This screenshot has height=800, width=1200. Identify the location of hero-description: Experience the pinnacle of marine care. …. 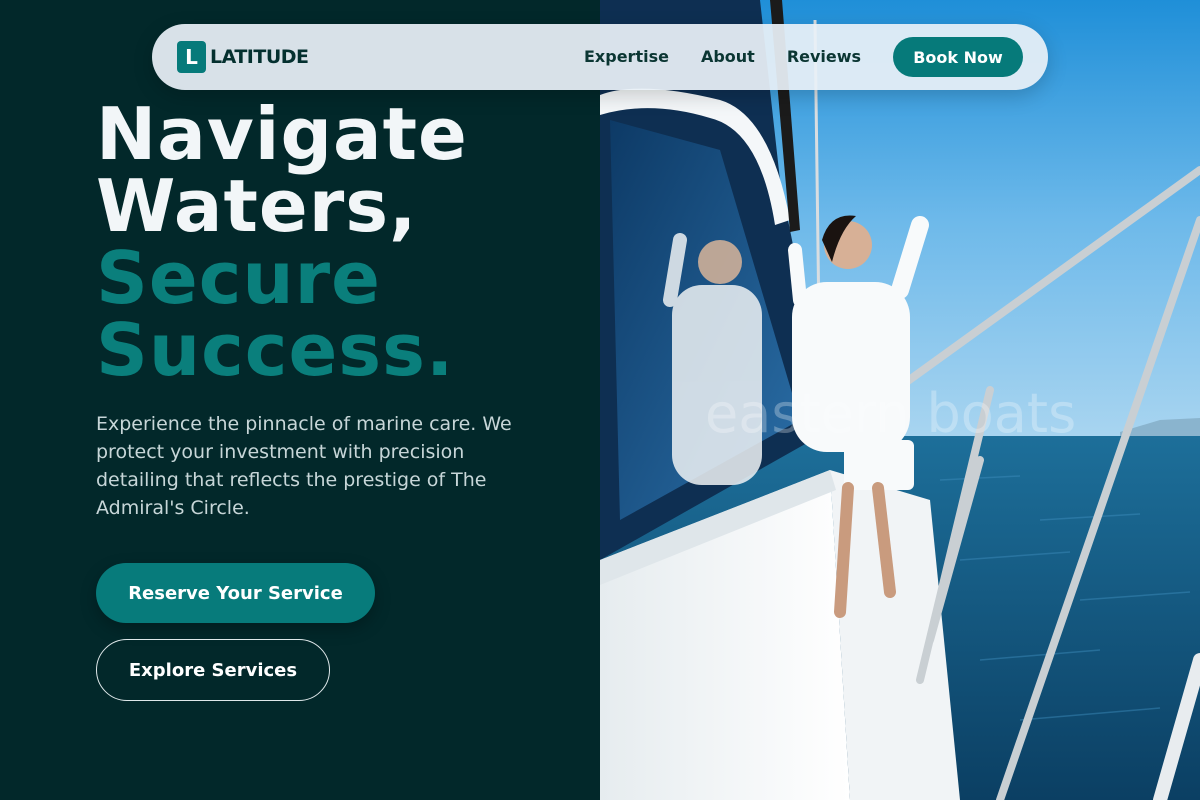
(304, 466).